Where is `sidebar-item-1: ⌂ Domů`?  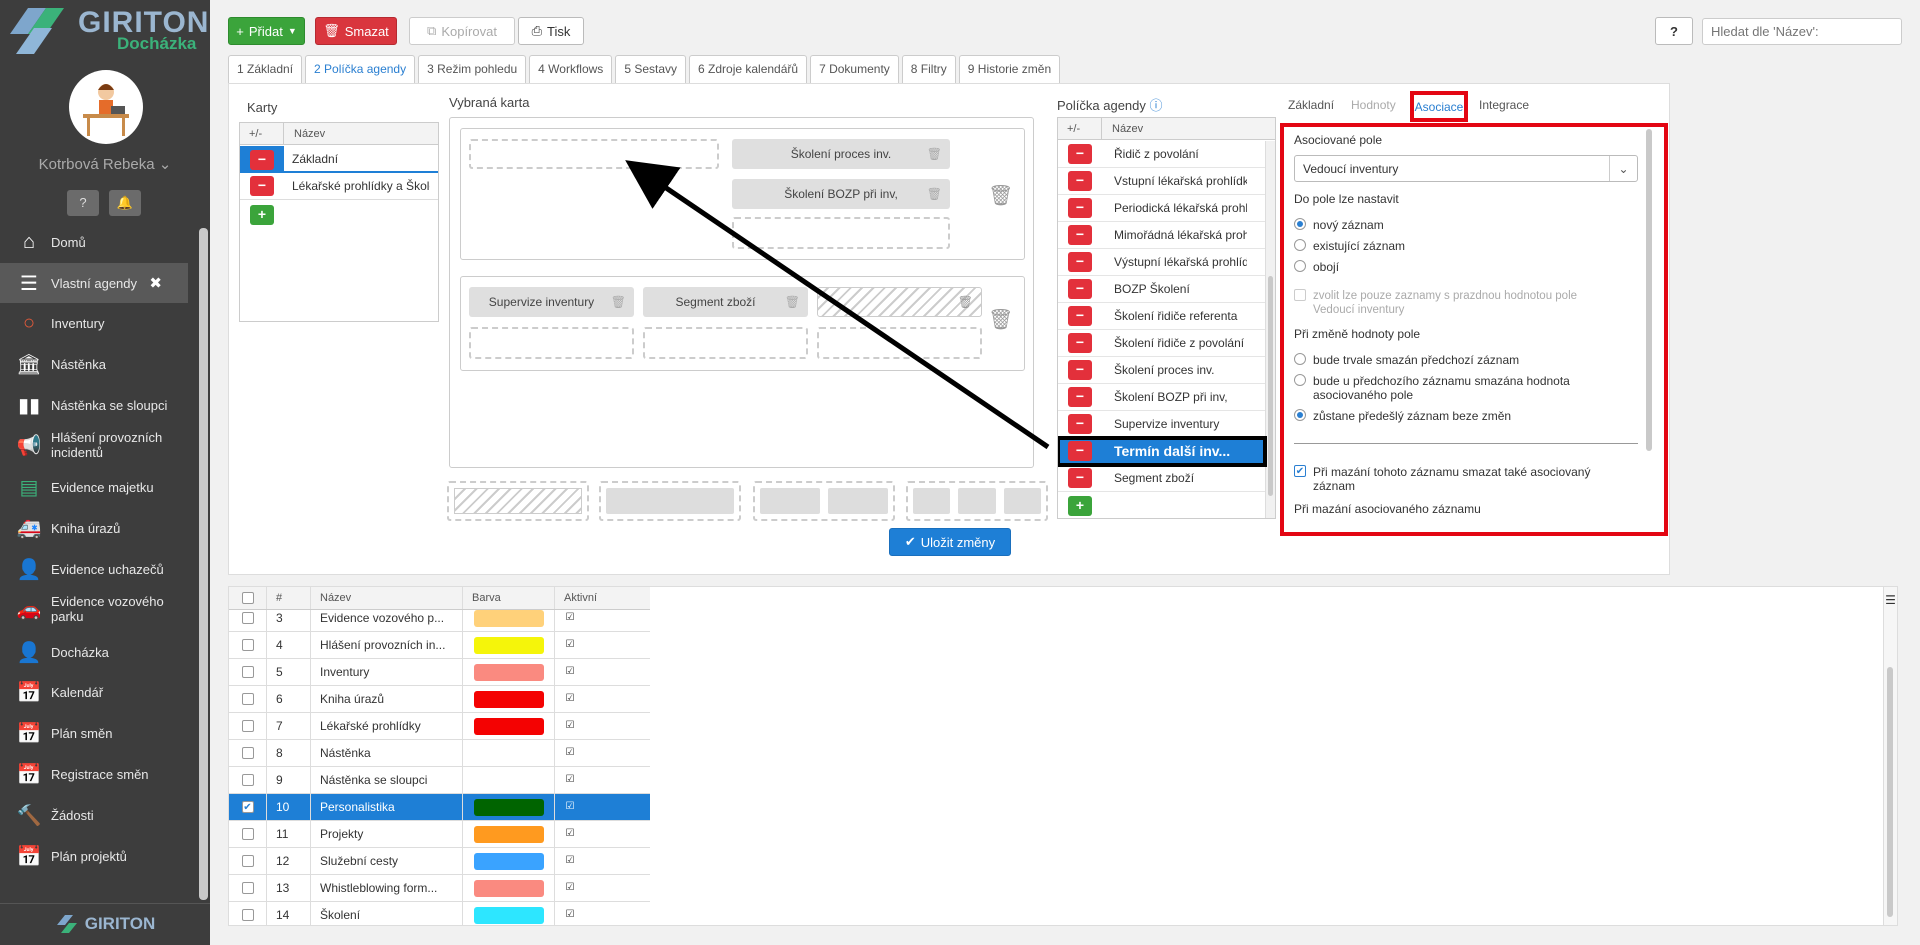
sidebar-item-1: ⌂ Domů is located at coordinates (94, 242).